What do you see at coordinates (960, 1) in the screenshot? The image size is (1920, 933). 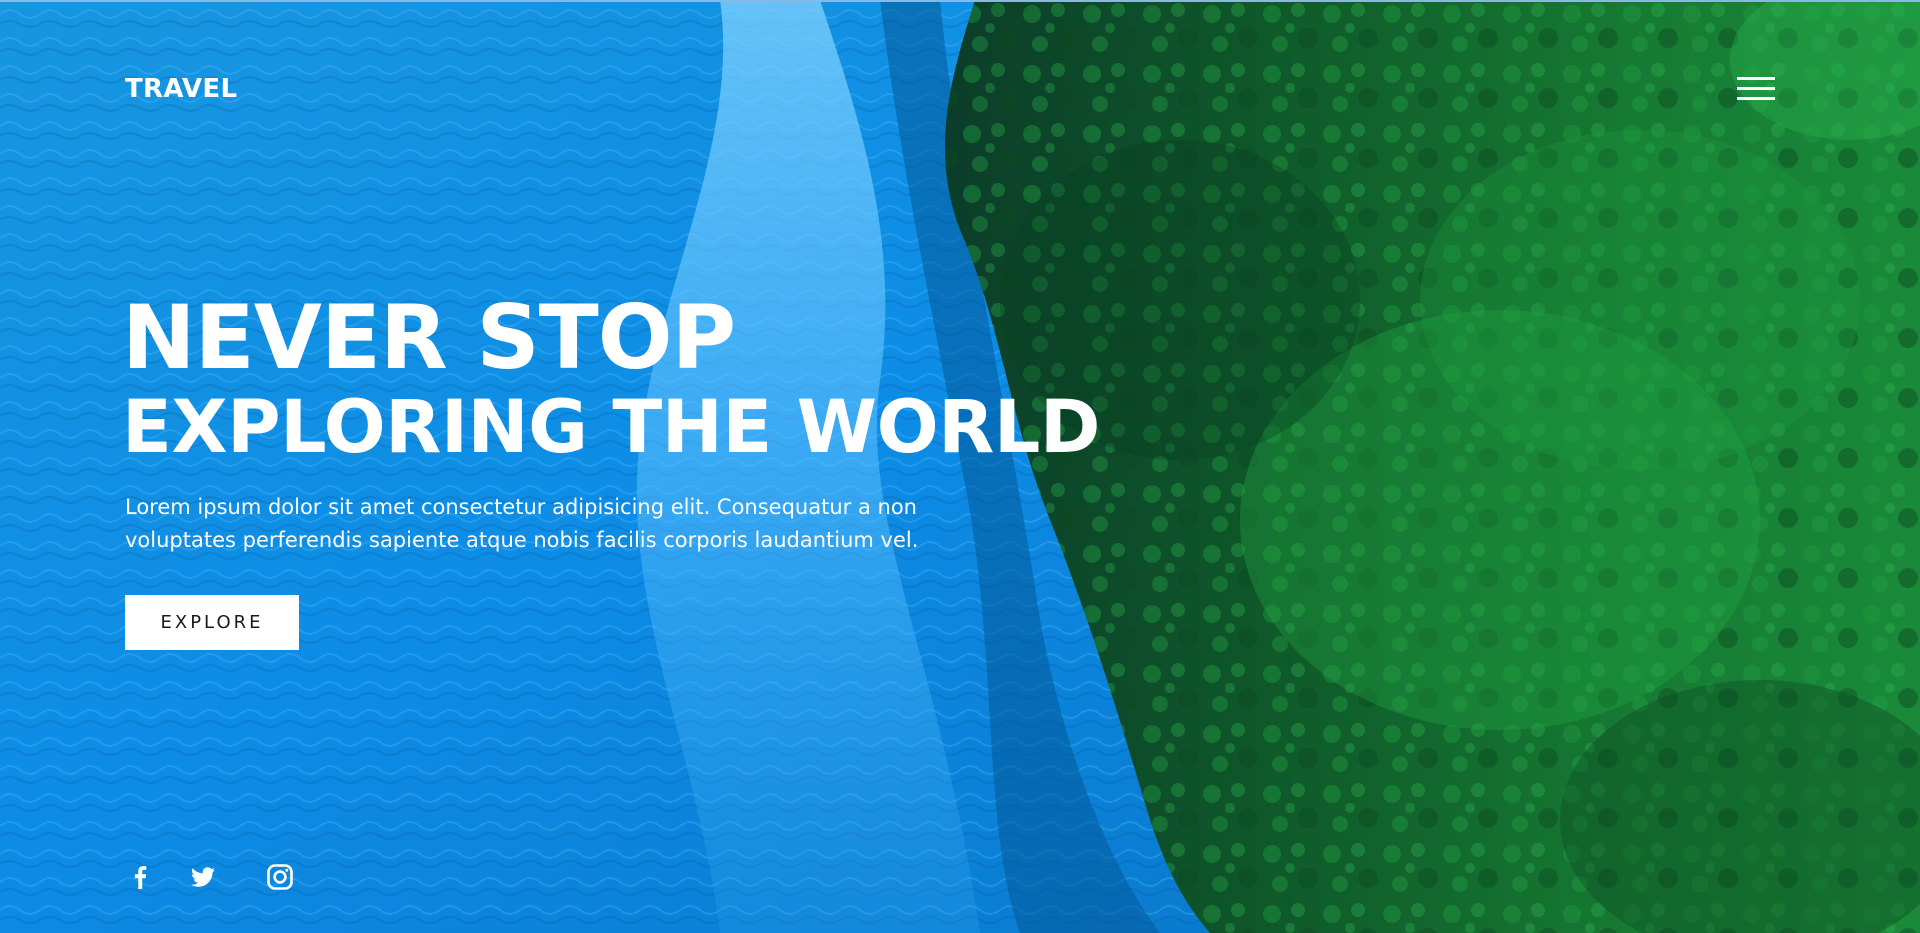 I see `top-border` at bounding box center [960, 1].